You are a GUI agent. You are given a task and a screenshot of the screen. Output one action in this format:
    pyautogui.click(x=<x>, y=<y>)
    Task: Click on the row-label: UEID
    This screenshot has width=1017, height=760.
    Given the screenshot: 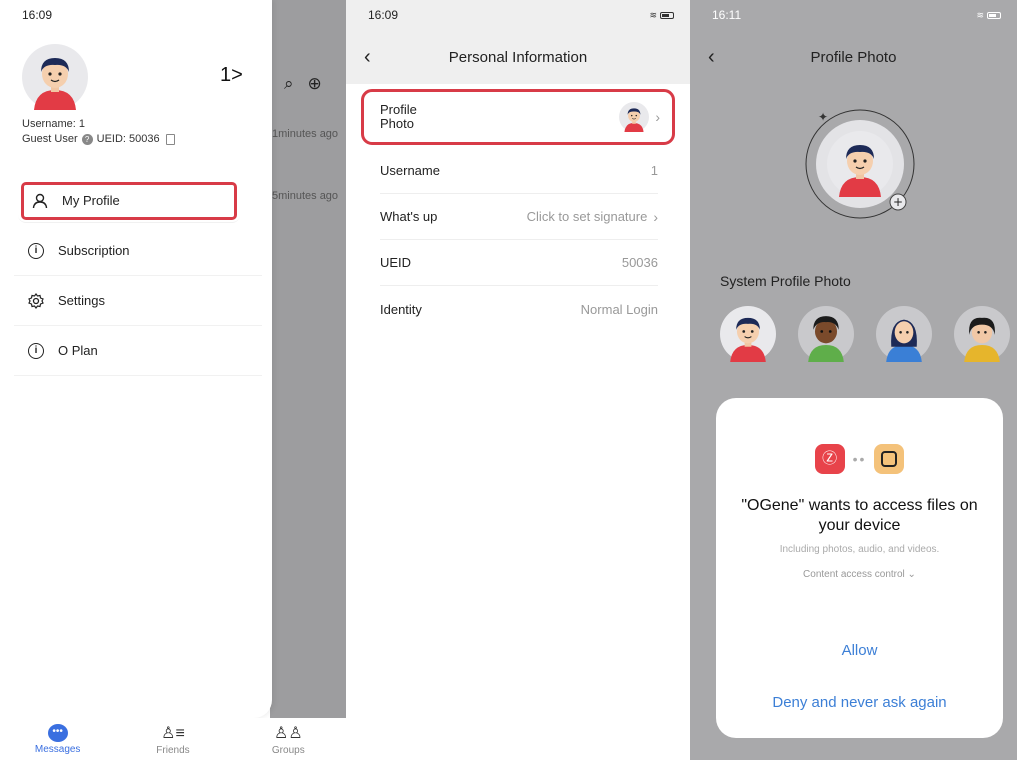 What is the action you would take?
    pyautogui.click(x=396, y=262)
    